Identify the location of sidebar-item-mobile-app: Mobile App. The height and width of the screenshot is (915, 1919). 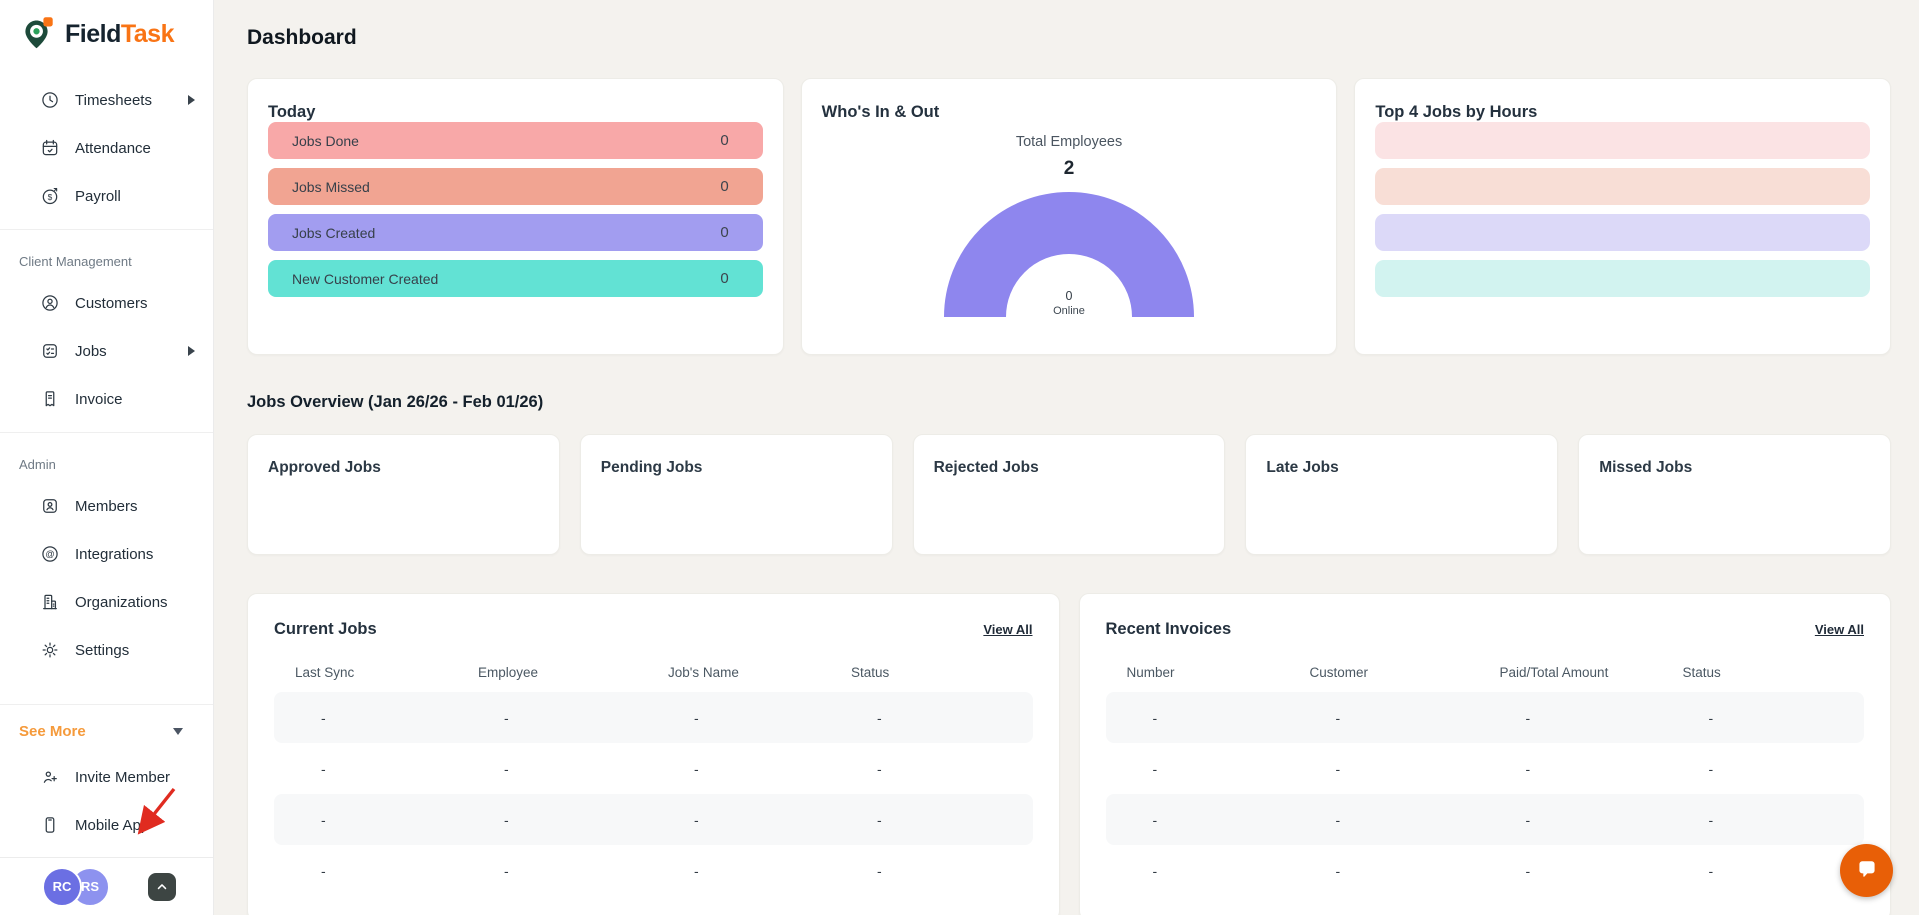
(106, 825).